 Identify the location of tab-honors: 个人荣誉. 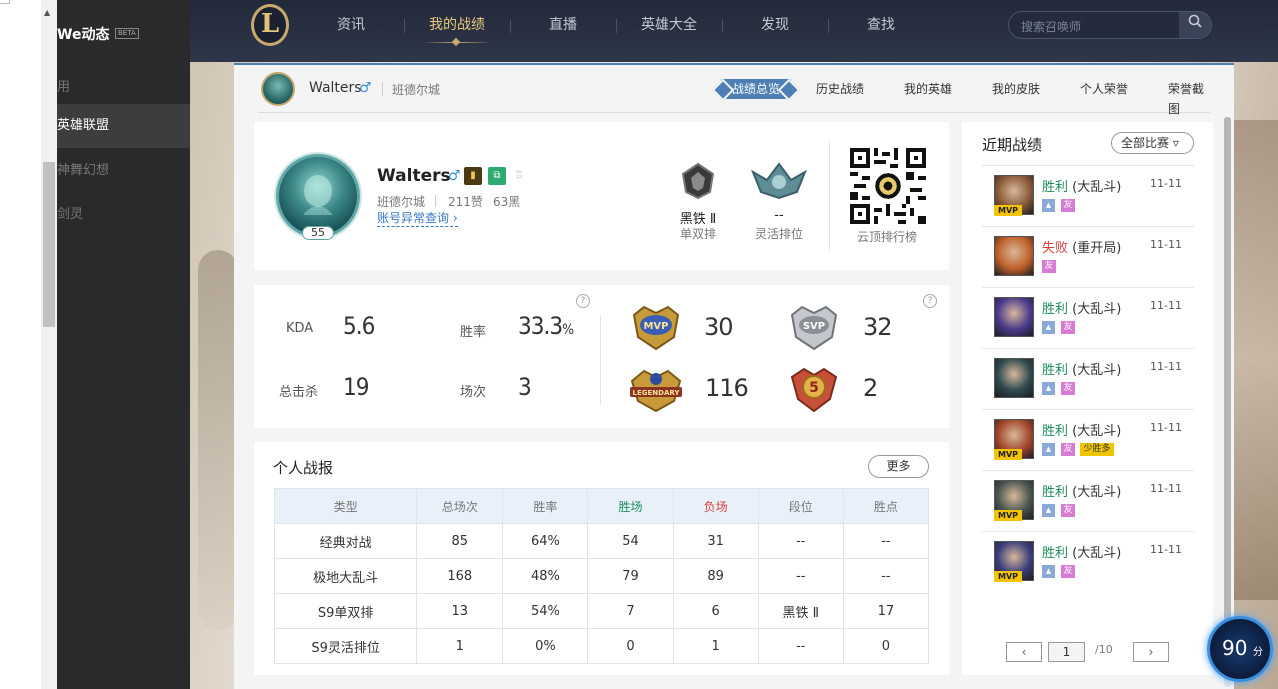
(1104, 89).